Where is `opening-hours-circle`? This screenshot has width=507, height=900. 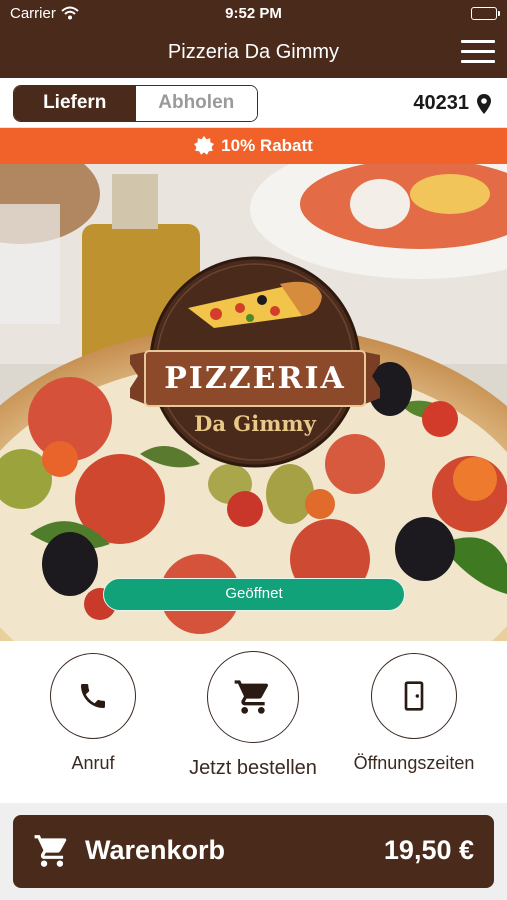 opening-hours-circle is located at coordinates (414, 696).